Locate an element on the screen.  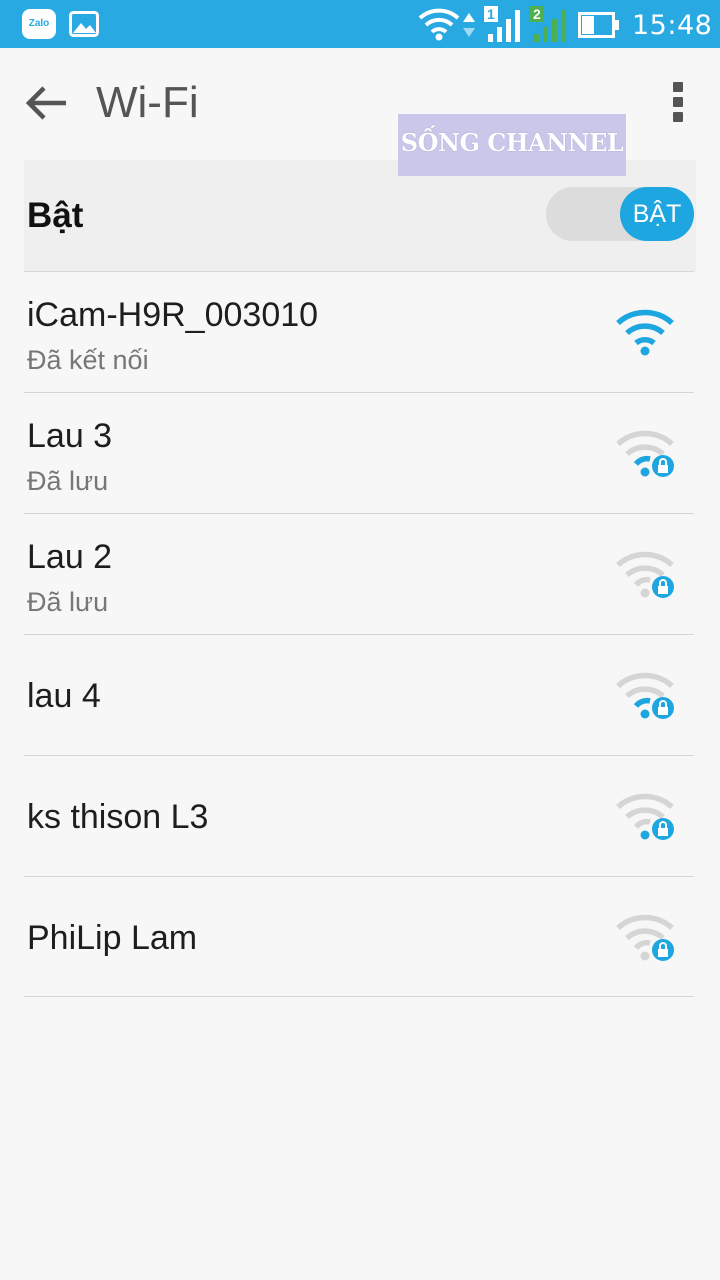
network-item: Lau 2 Đã lưu is located at coordinates (359, 573).